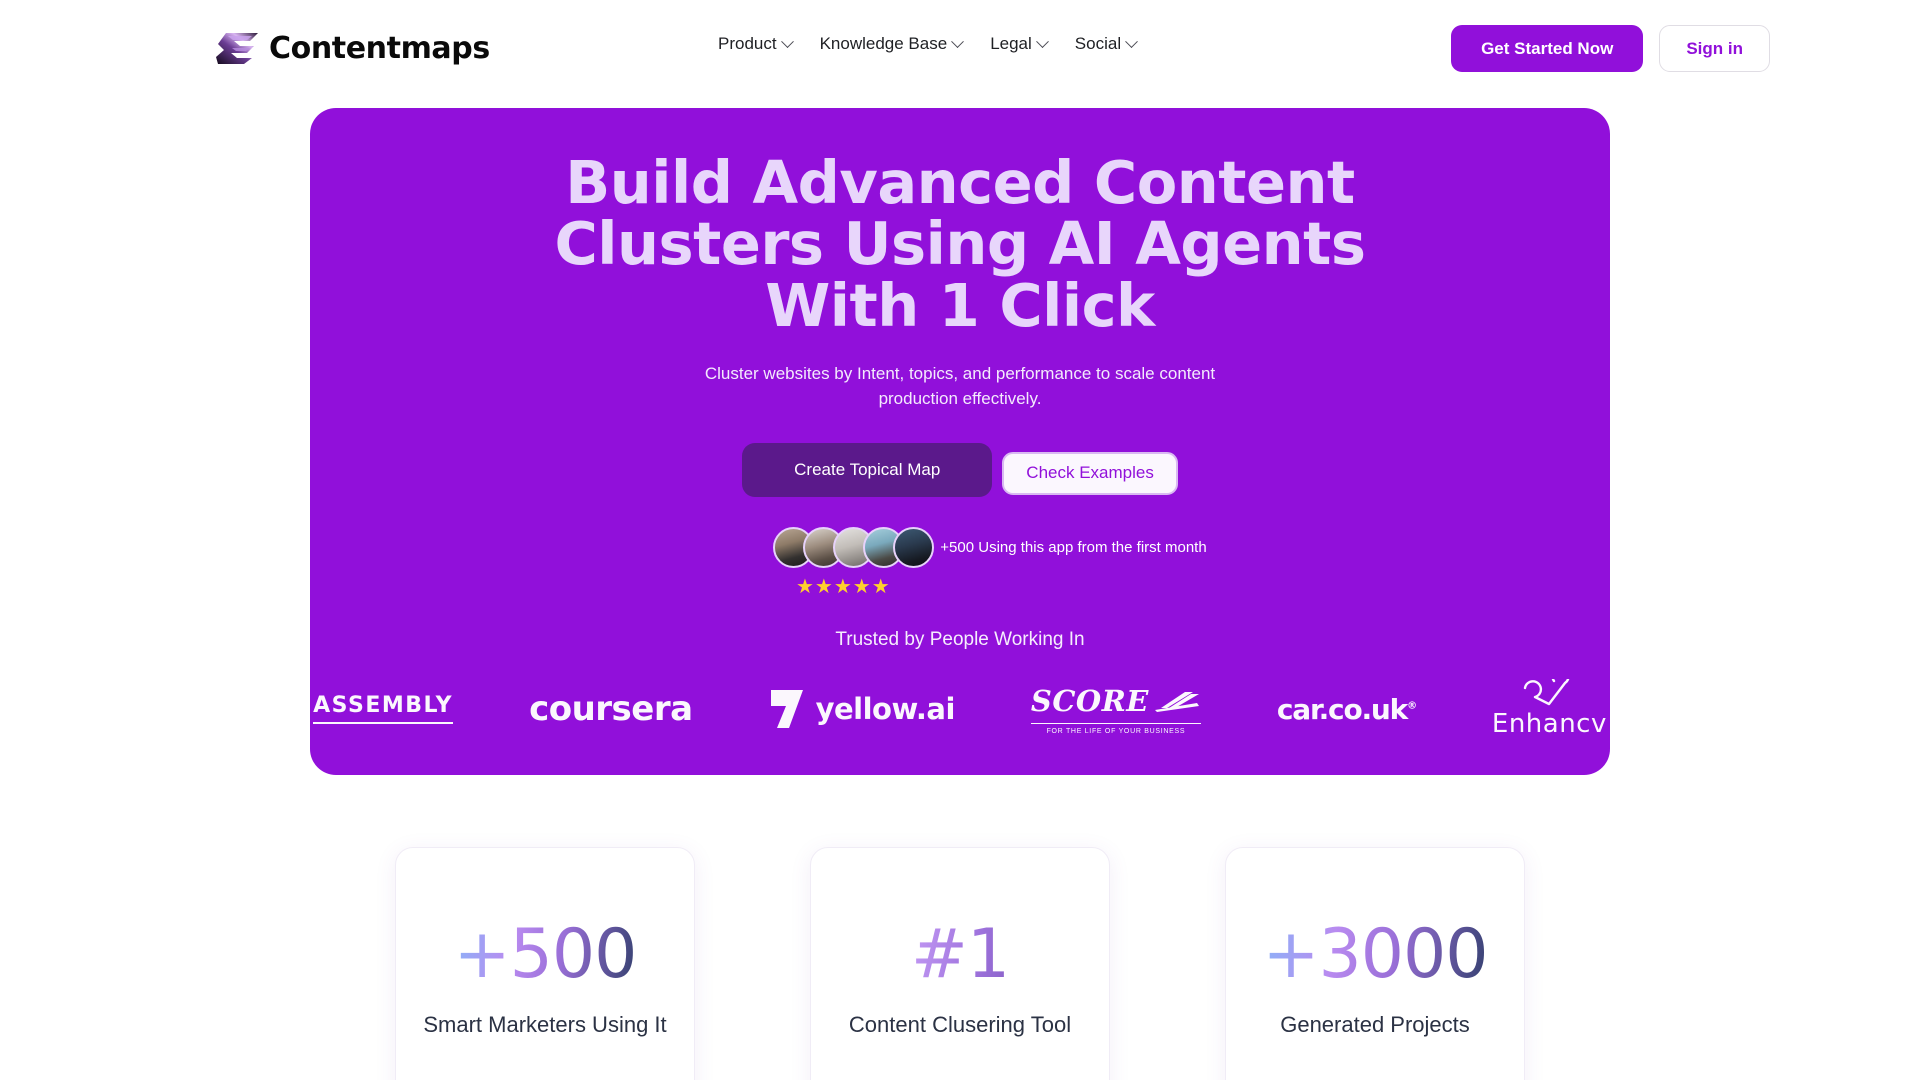  I want to click on nav-item-social: Social, so click(1106, 44).